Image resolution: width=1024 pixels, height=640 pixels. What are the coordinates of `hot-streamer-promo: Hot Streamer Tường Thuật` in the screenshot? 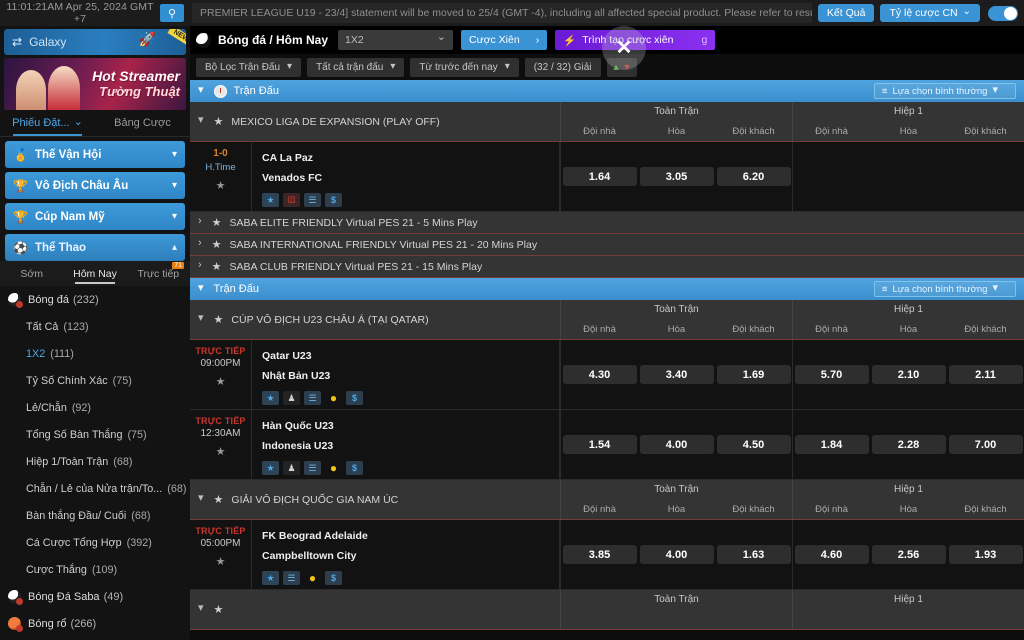 It's located at (95, 84).